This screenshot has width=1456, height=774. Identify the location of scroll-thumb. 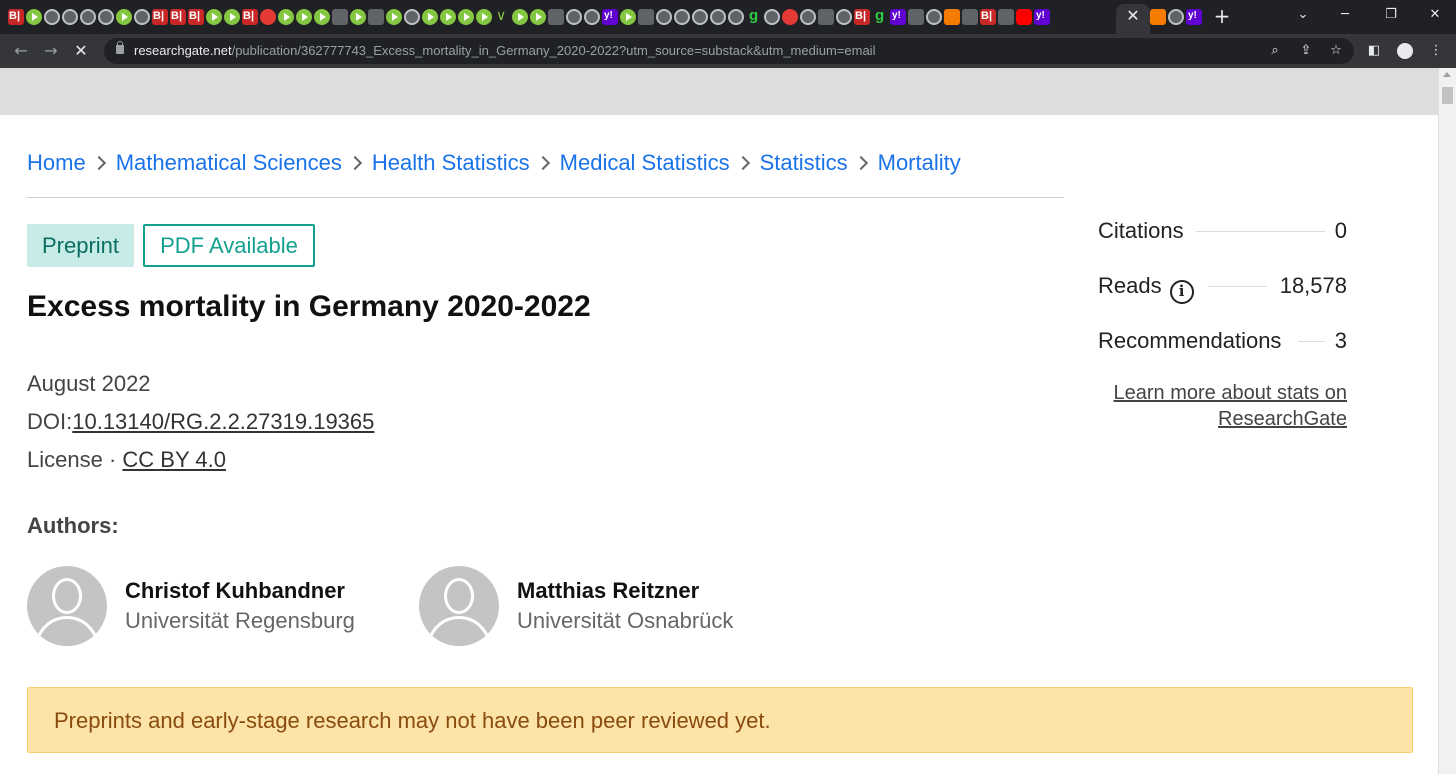
(1447, 95).